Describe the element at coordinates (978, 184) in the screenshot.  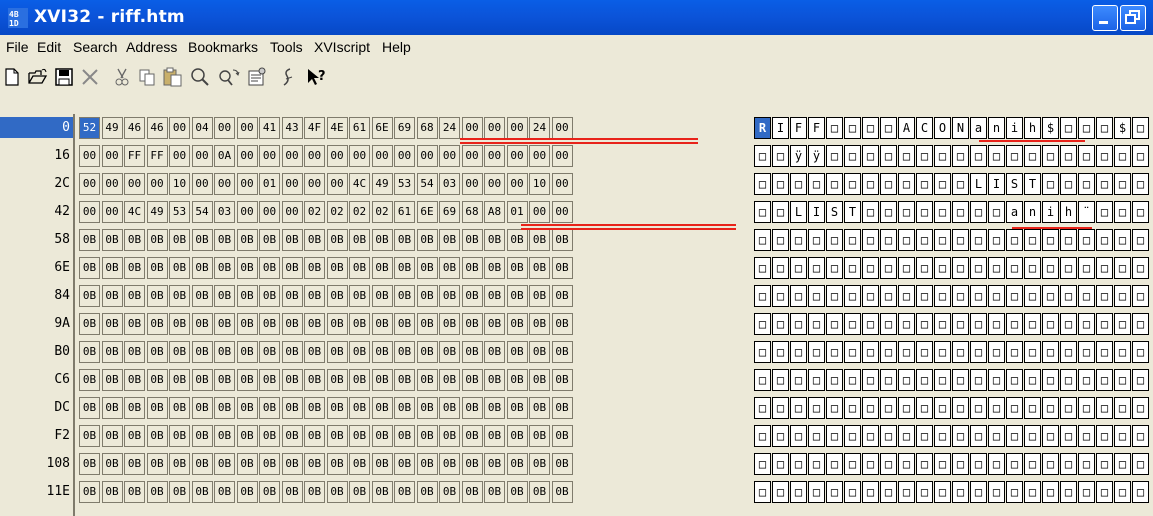
I see `text-char-cell: L` at that location.